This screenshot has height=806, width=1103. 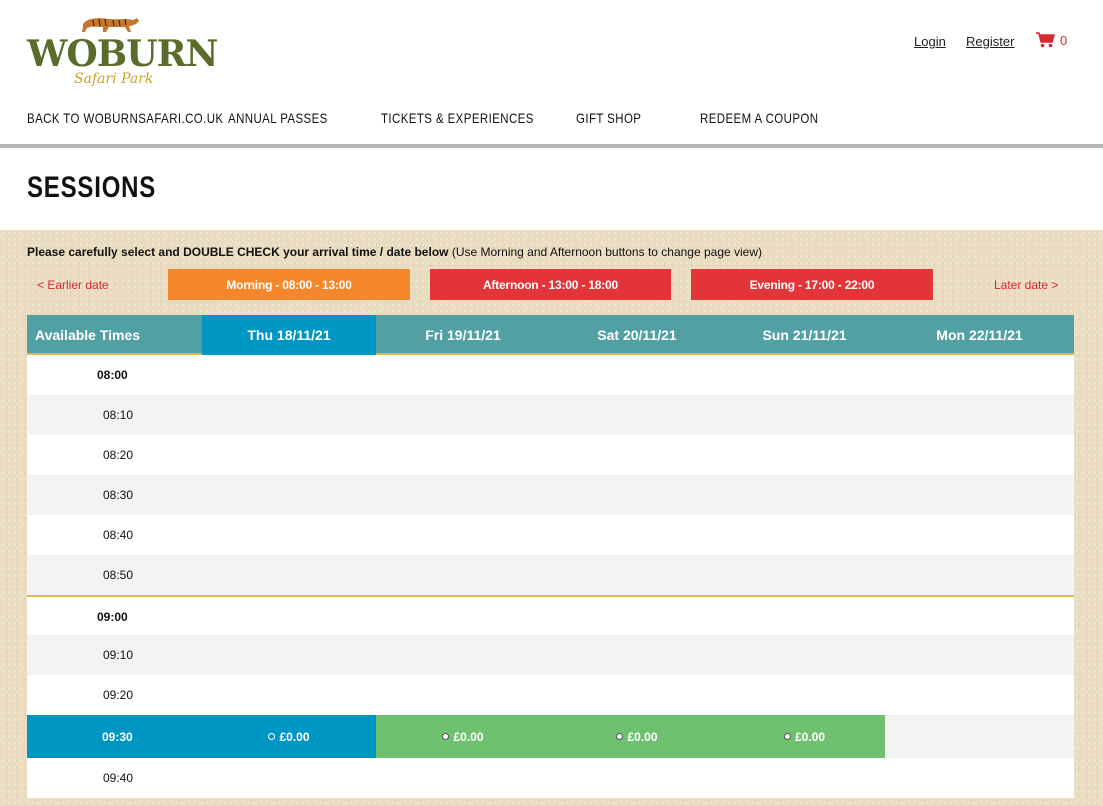 What do you see at coordinates (550, 375) in the screenshot?
I see `table-row: 08:00` at bounding box center [550, 375].